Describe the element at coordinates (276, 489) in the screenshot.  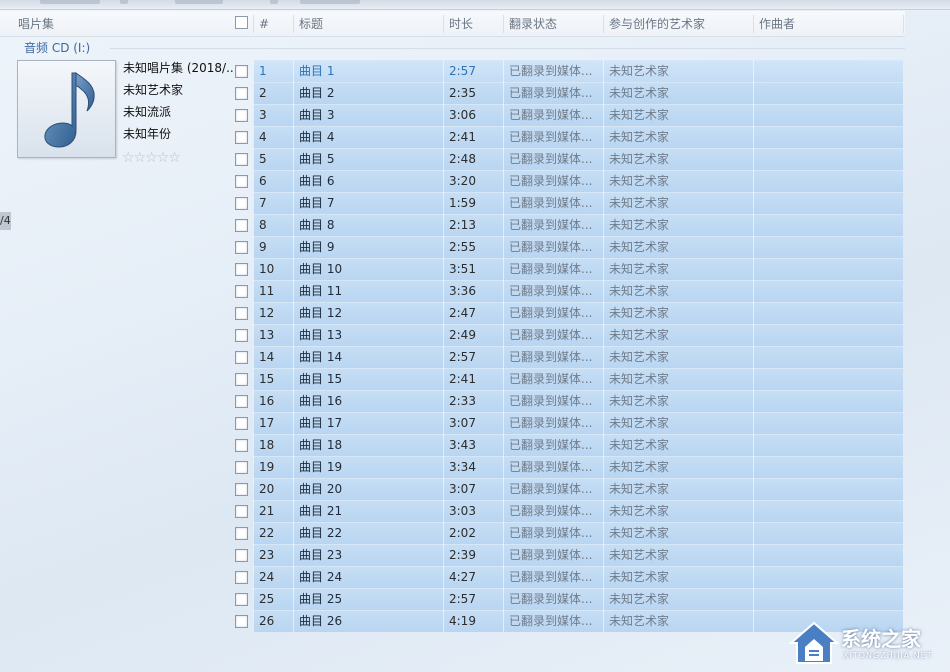
I see `track-number: 20` at that location.